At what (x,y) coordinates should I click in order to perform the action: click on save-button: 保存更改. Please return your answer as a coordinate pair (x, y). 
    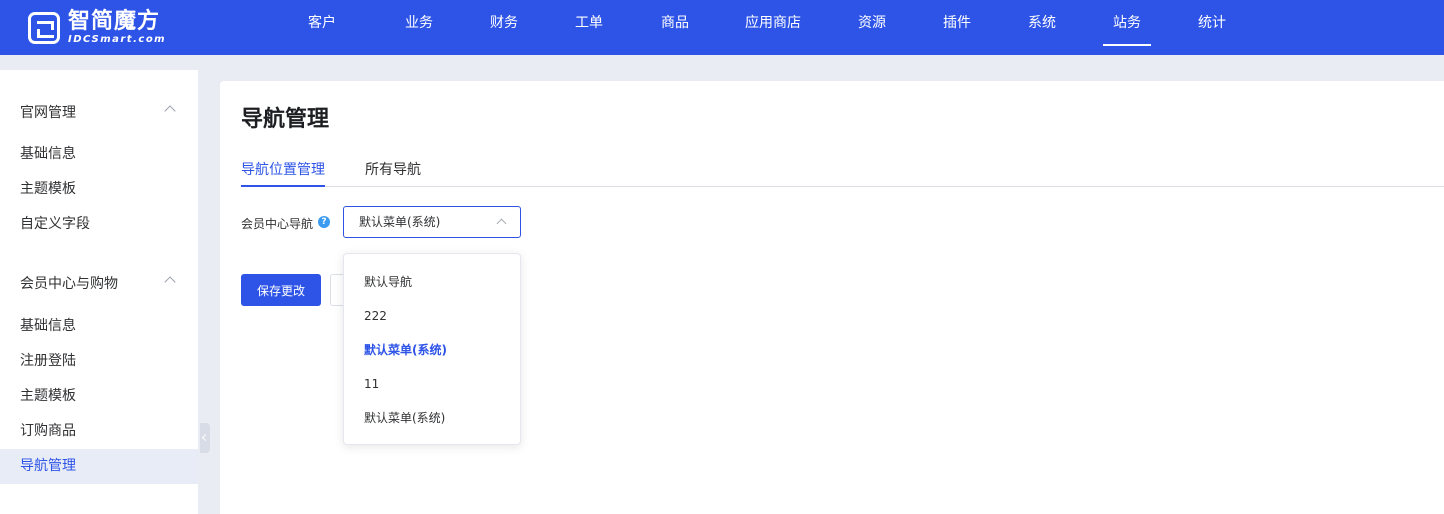
    Looking at the image, I should click on (281, 290).